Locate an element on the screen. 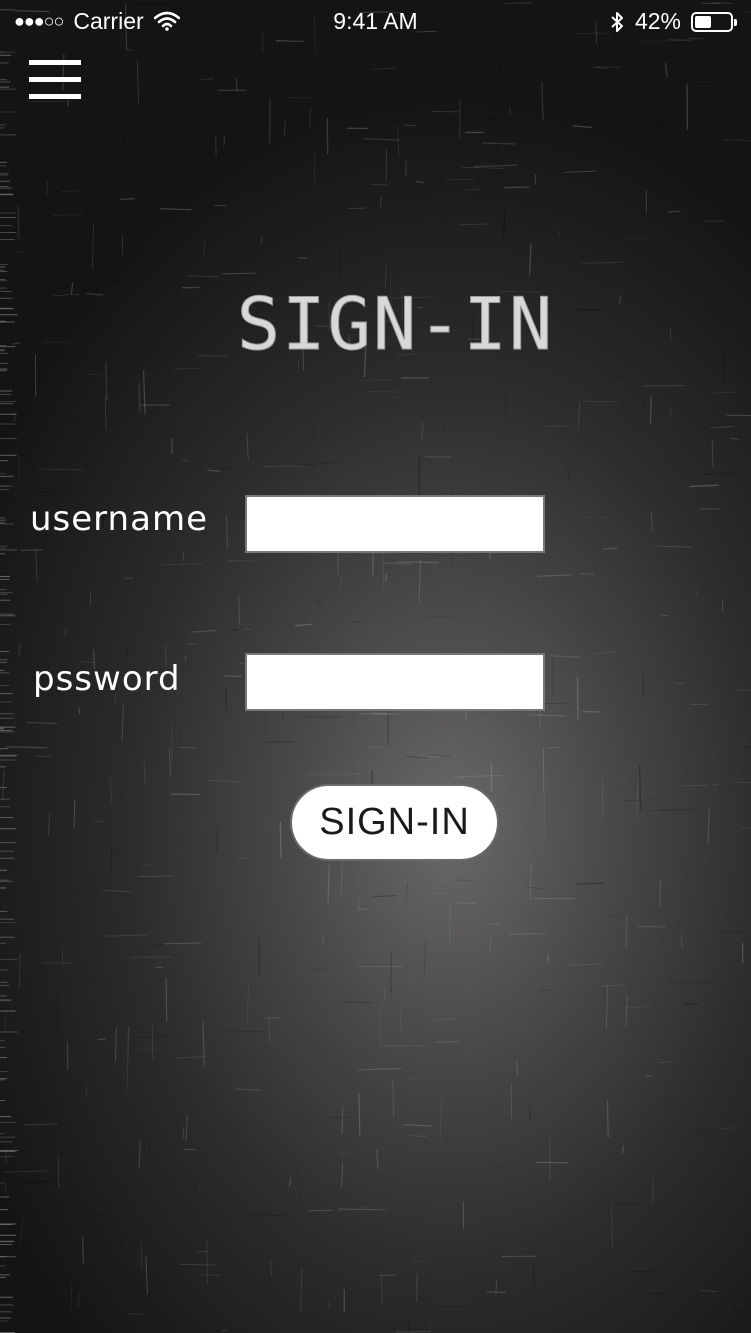 The width and height of the screenshot is (751, 1333). page-title: SIGN-IN is located at coordinates (395, 324).